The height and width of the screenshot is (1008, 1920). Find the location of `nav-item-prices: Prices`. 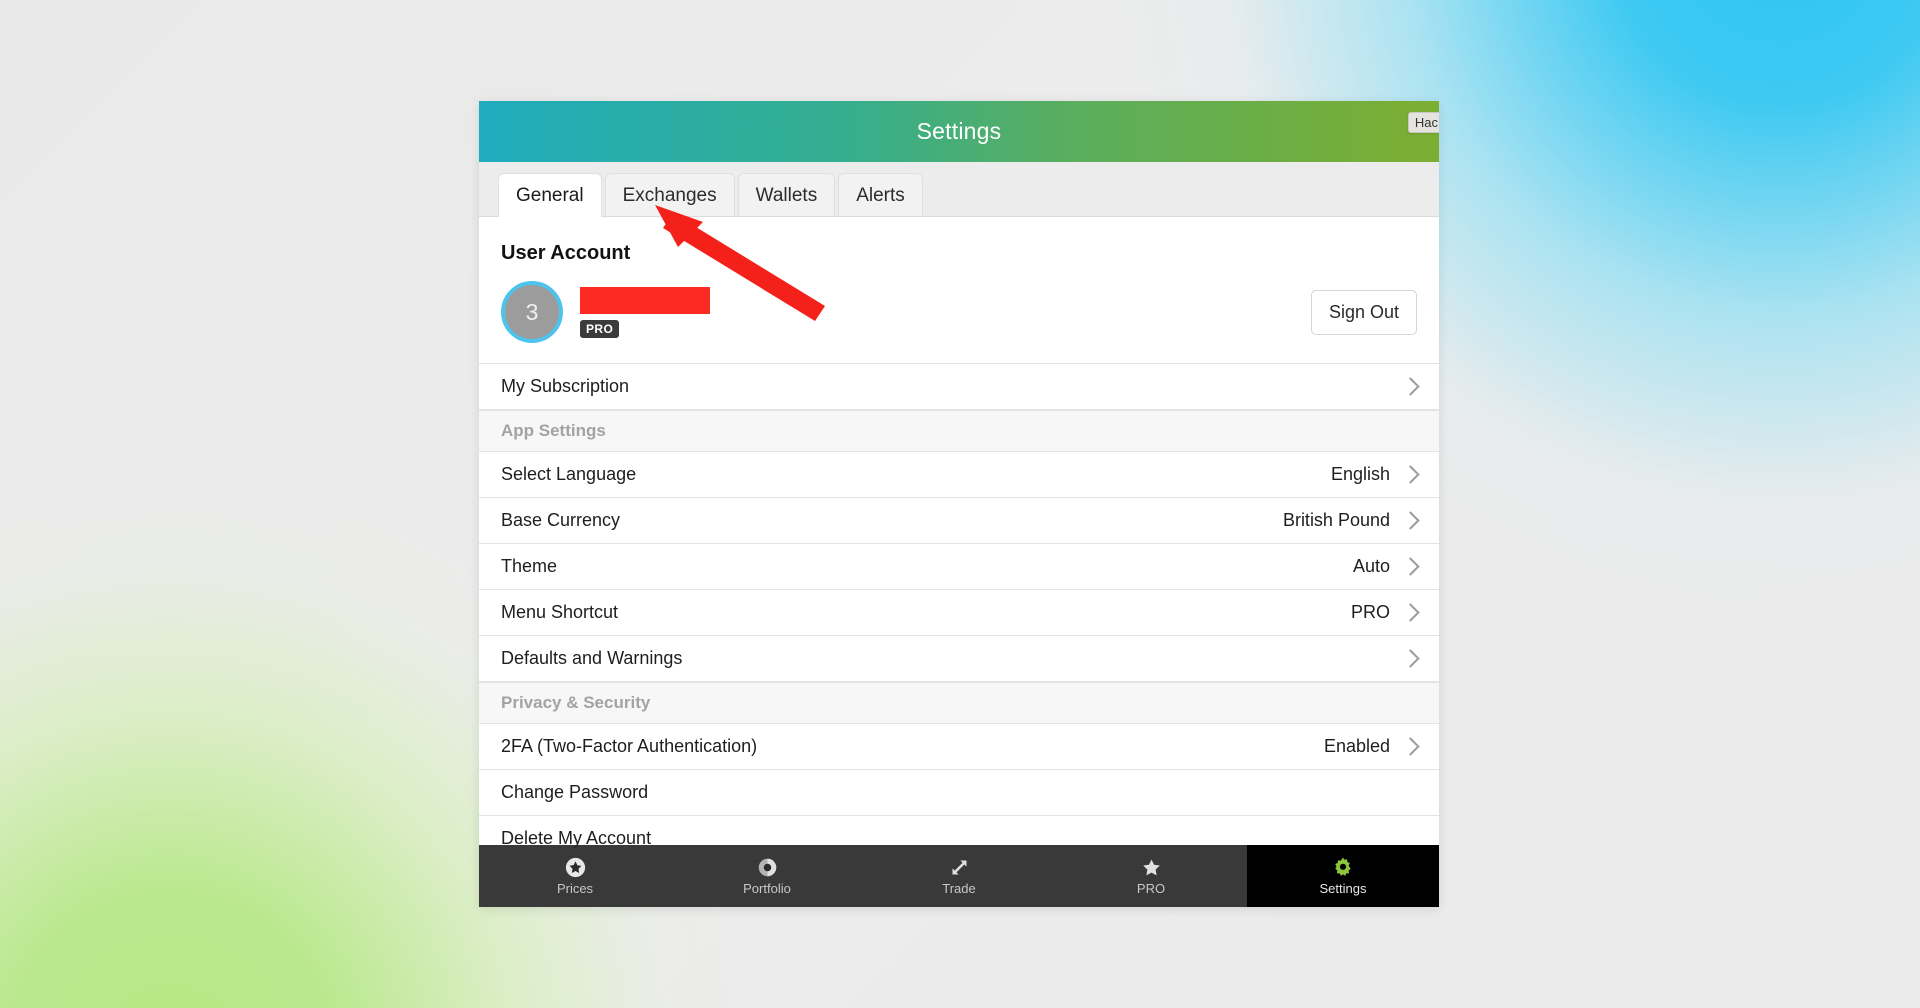

nav-item-prices: Prices is located at coordinates (575, 876).